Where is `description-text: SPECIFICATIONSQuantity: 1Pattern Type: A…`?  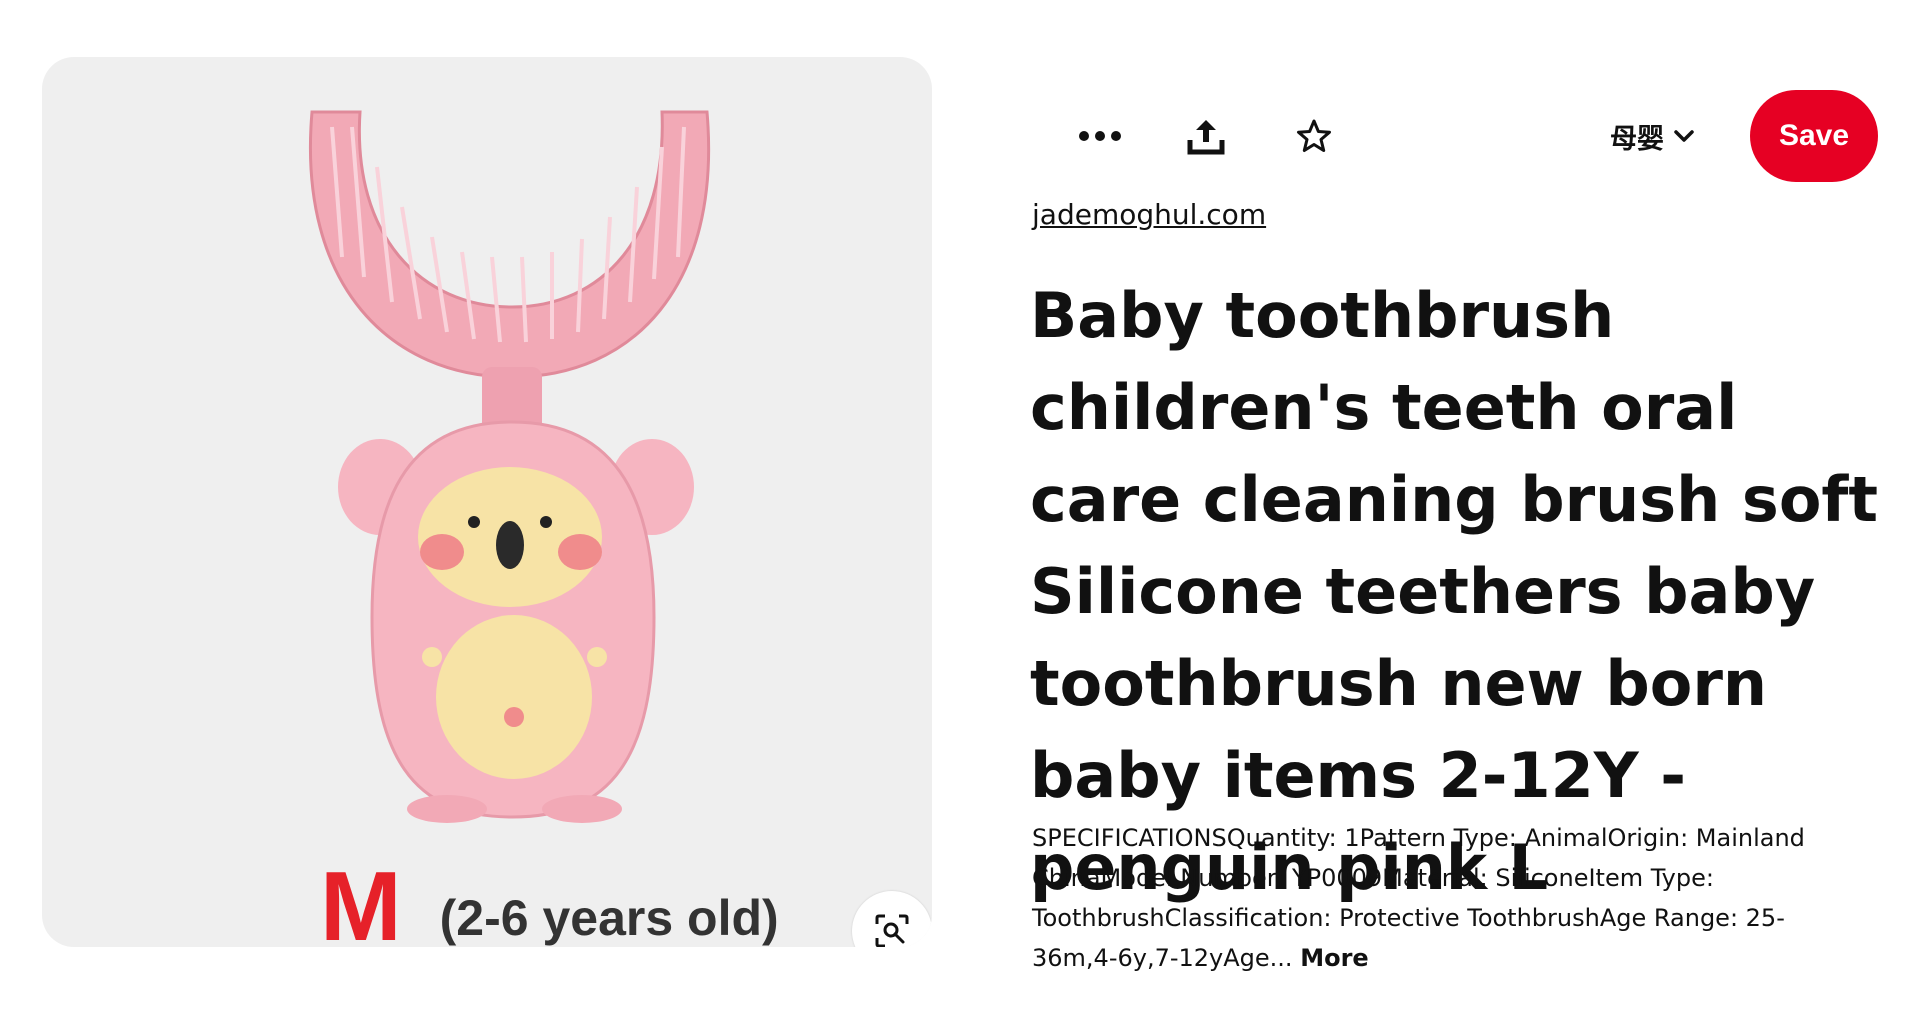 description-text: SPECIFICATIONSQuantity: 1Pattern Type: A… is located at coordinates (1418, 898).